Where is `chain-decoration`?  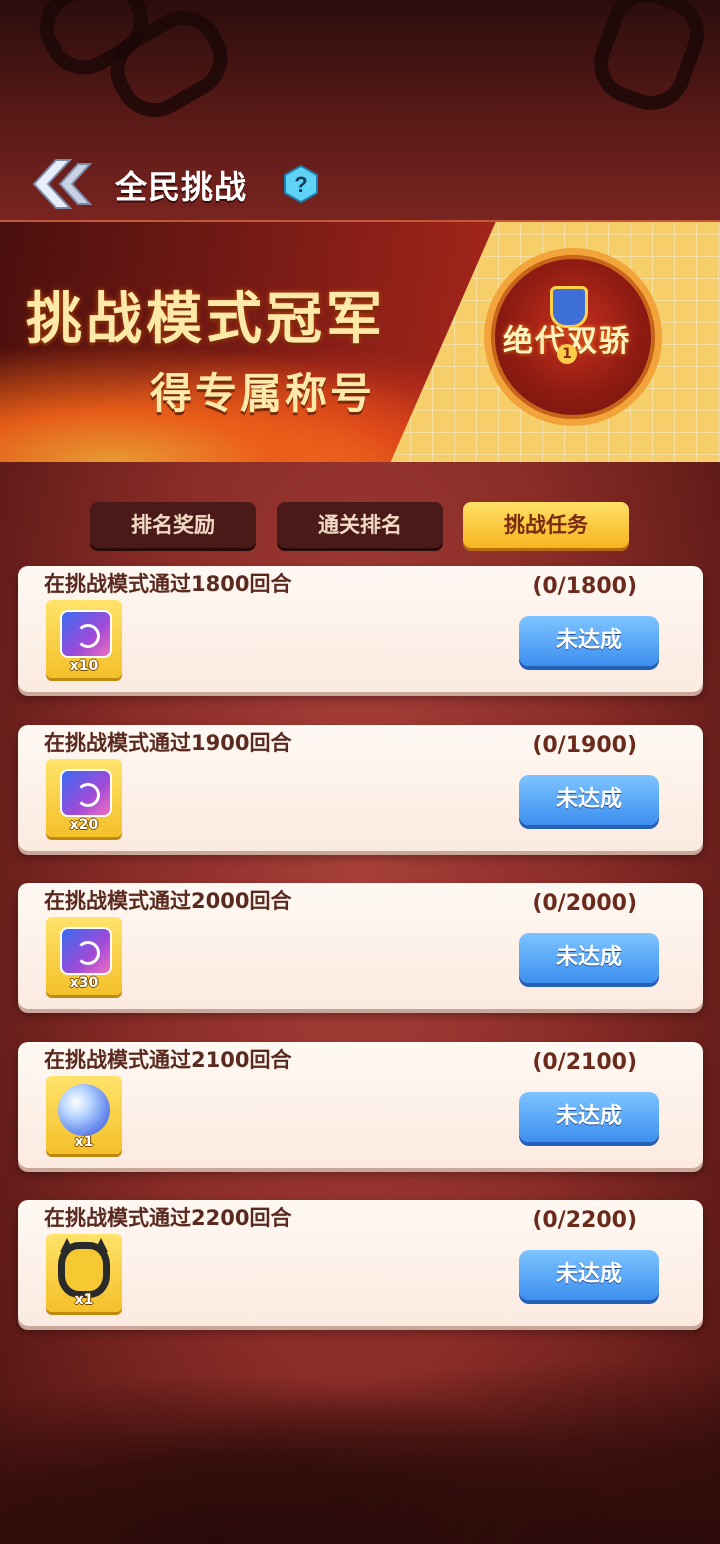
chain-decoration is located at coordinates (649, 61).